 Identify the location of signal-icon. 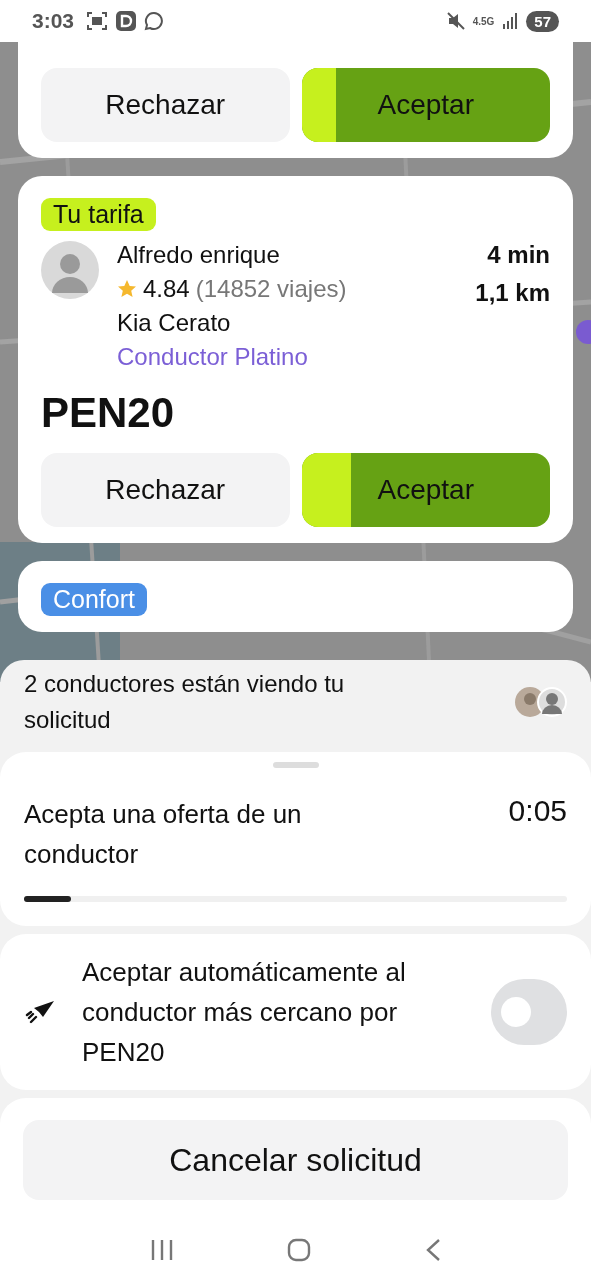
(510, 21).